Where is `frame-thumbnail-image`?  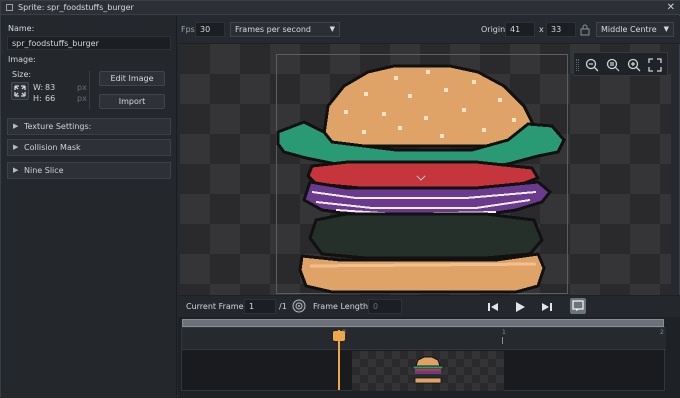
frame-thumbnail-image is located at coordinates (428, 370).